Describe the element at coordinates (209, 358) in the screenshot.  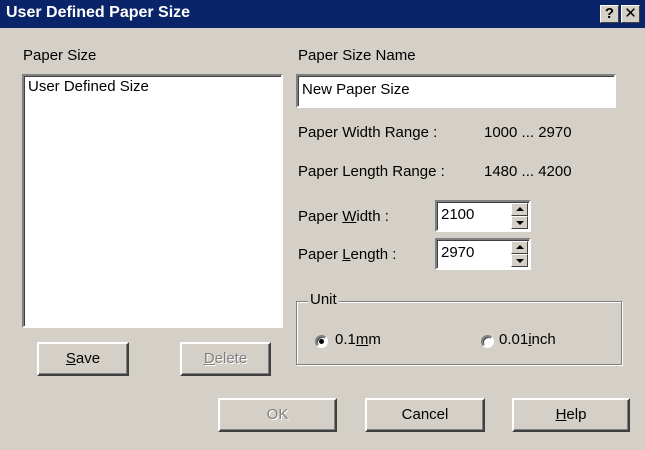
I see `delete-mnemonic: D` at that location.